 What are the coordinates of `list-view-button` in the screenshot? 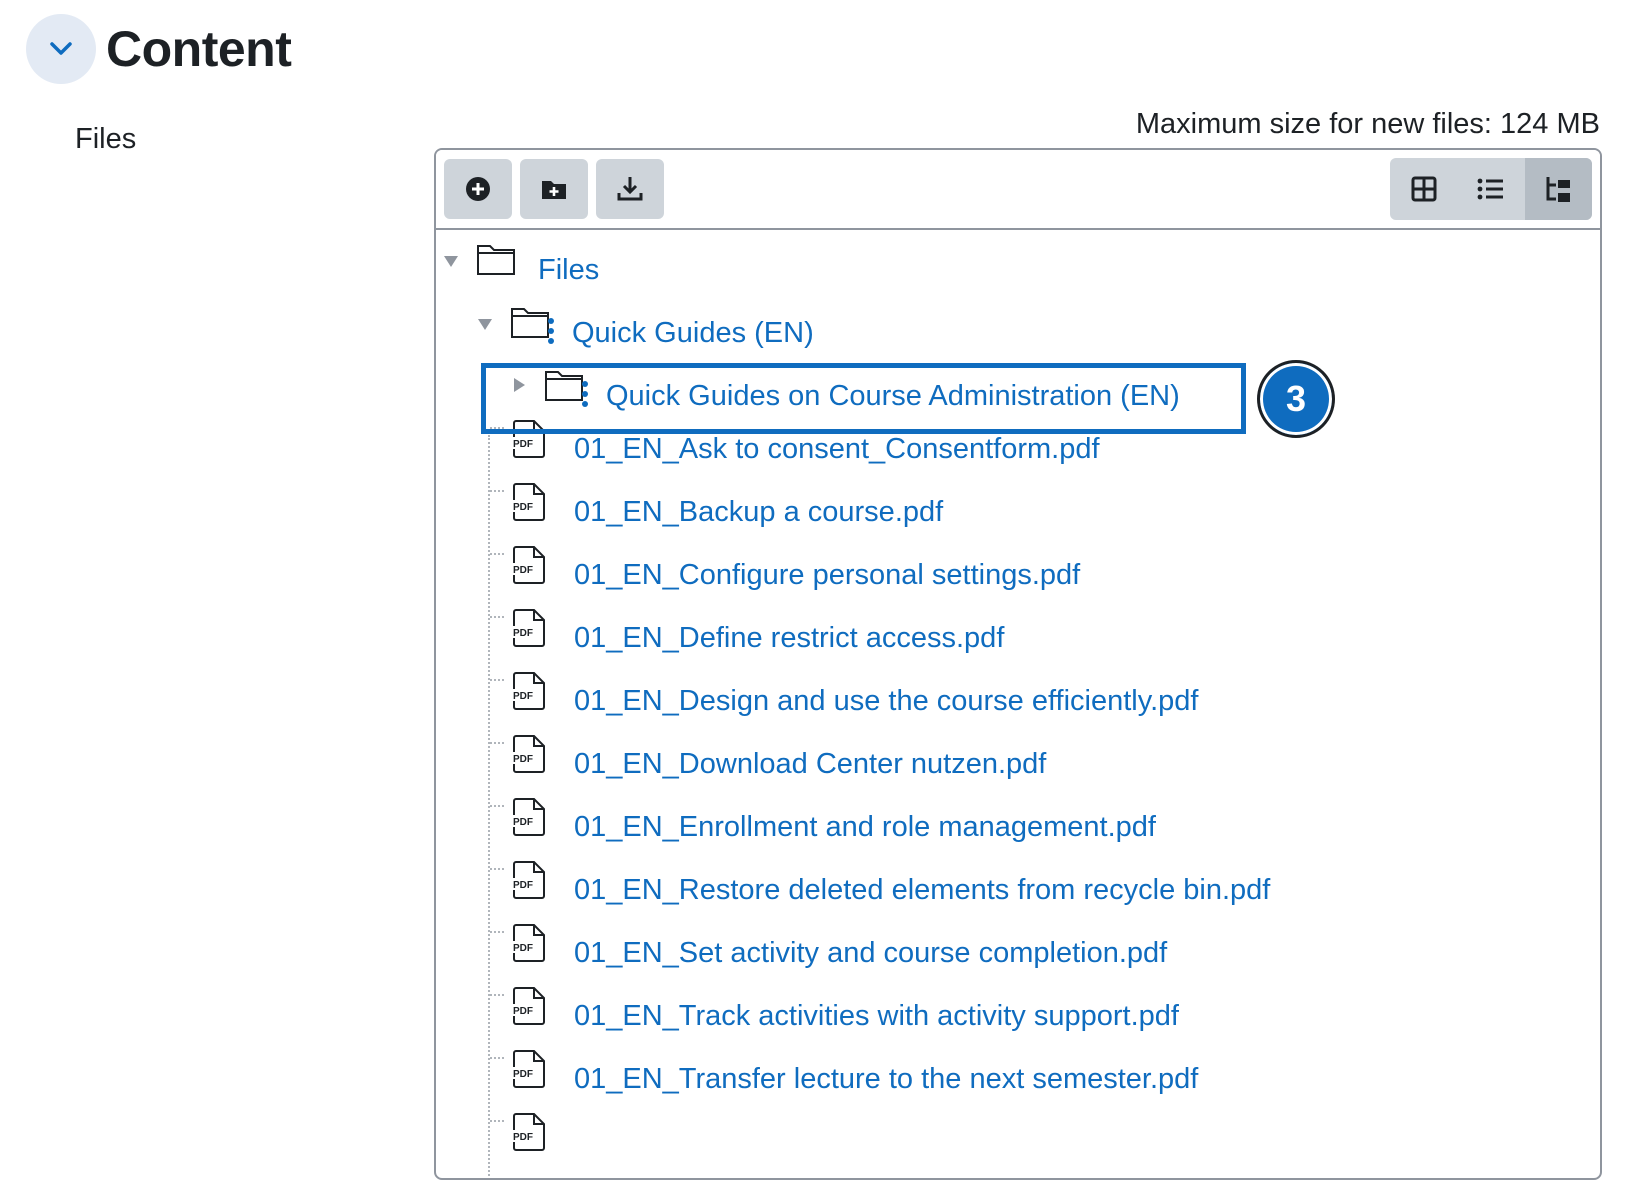 It's located at (1490, 189).